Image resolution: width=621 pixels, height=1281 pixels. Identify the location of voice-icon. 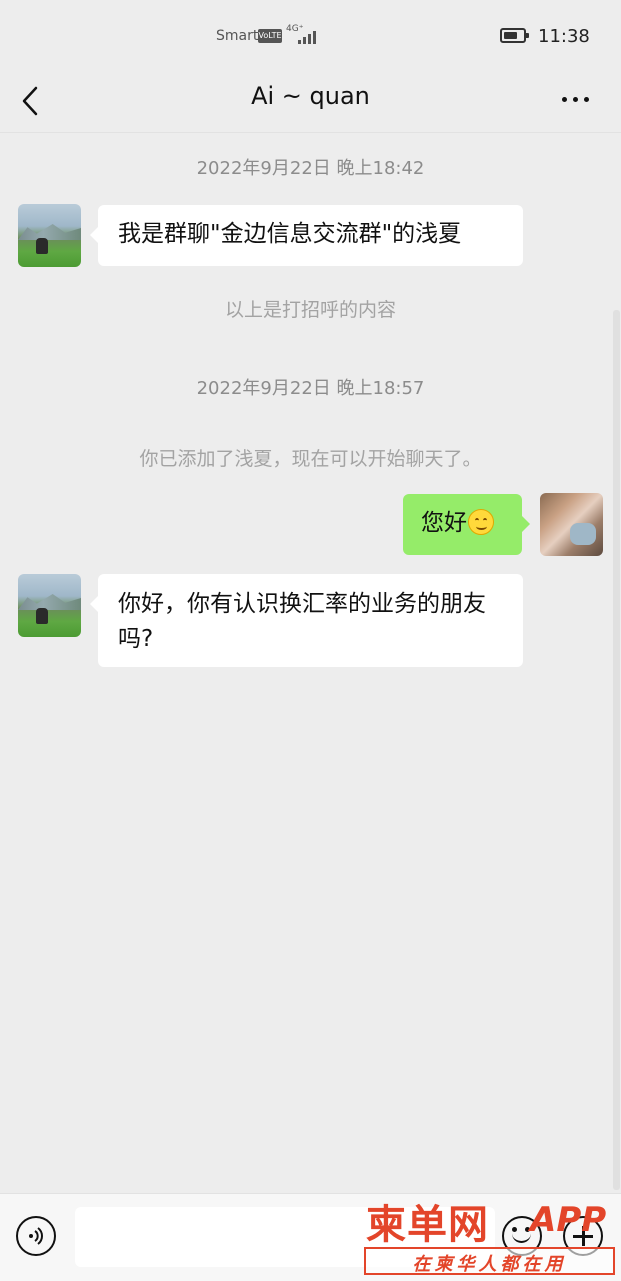
(36, 1236).